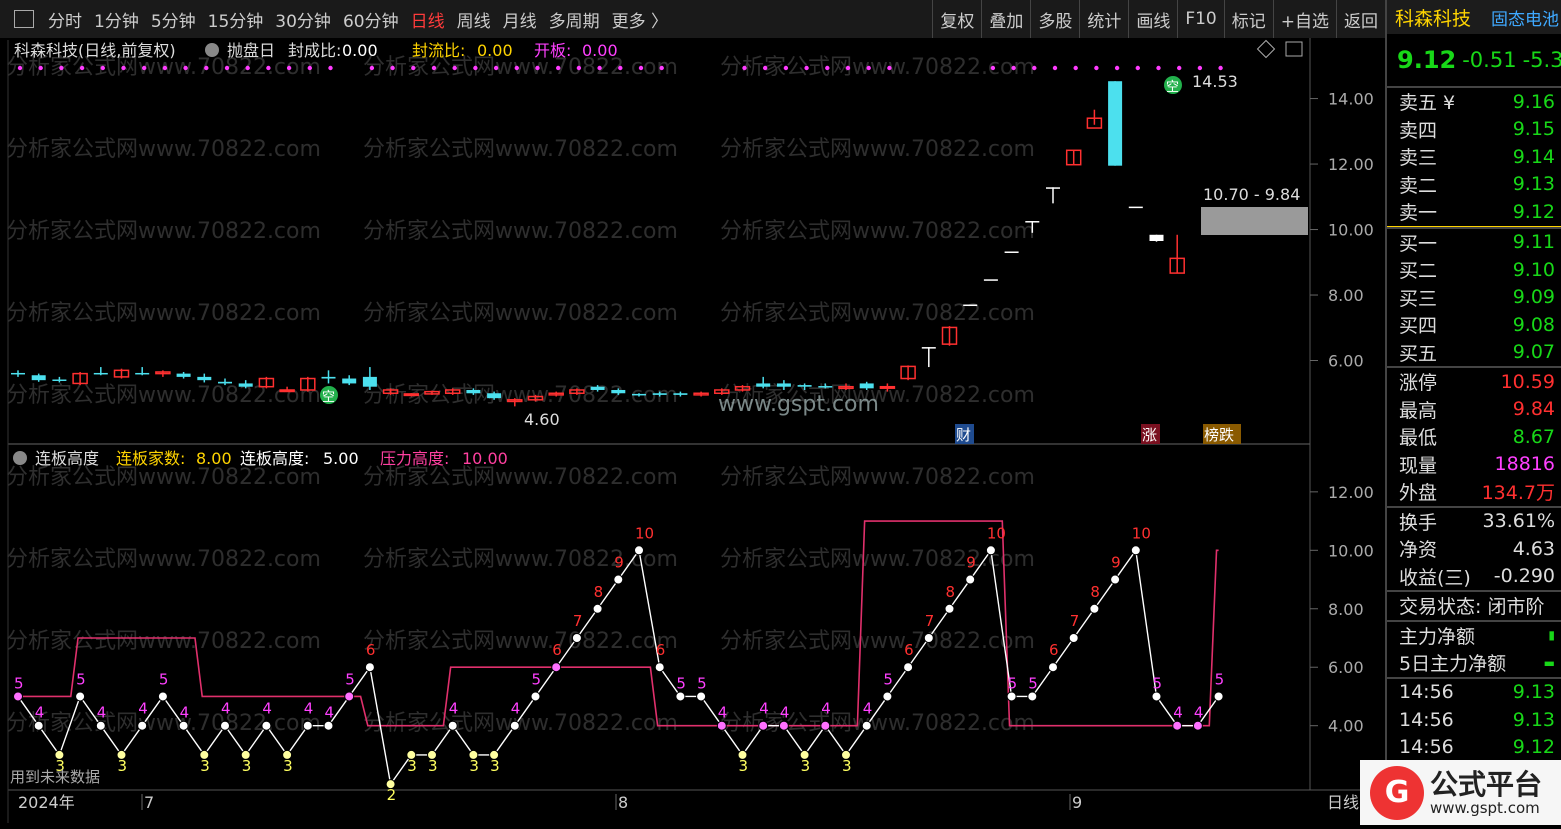 The image size is (1561, 829). What do you see at coordinates (1489, 60) in the screenshot?
I see `price-change: -0.51` at bounding box center [1489, 60].